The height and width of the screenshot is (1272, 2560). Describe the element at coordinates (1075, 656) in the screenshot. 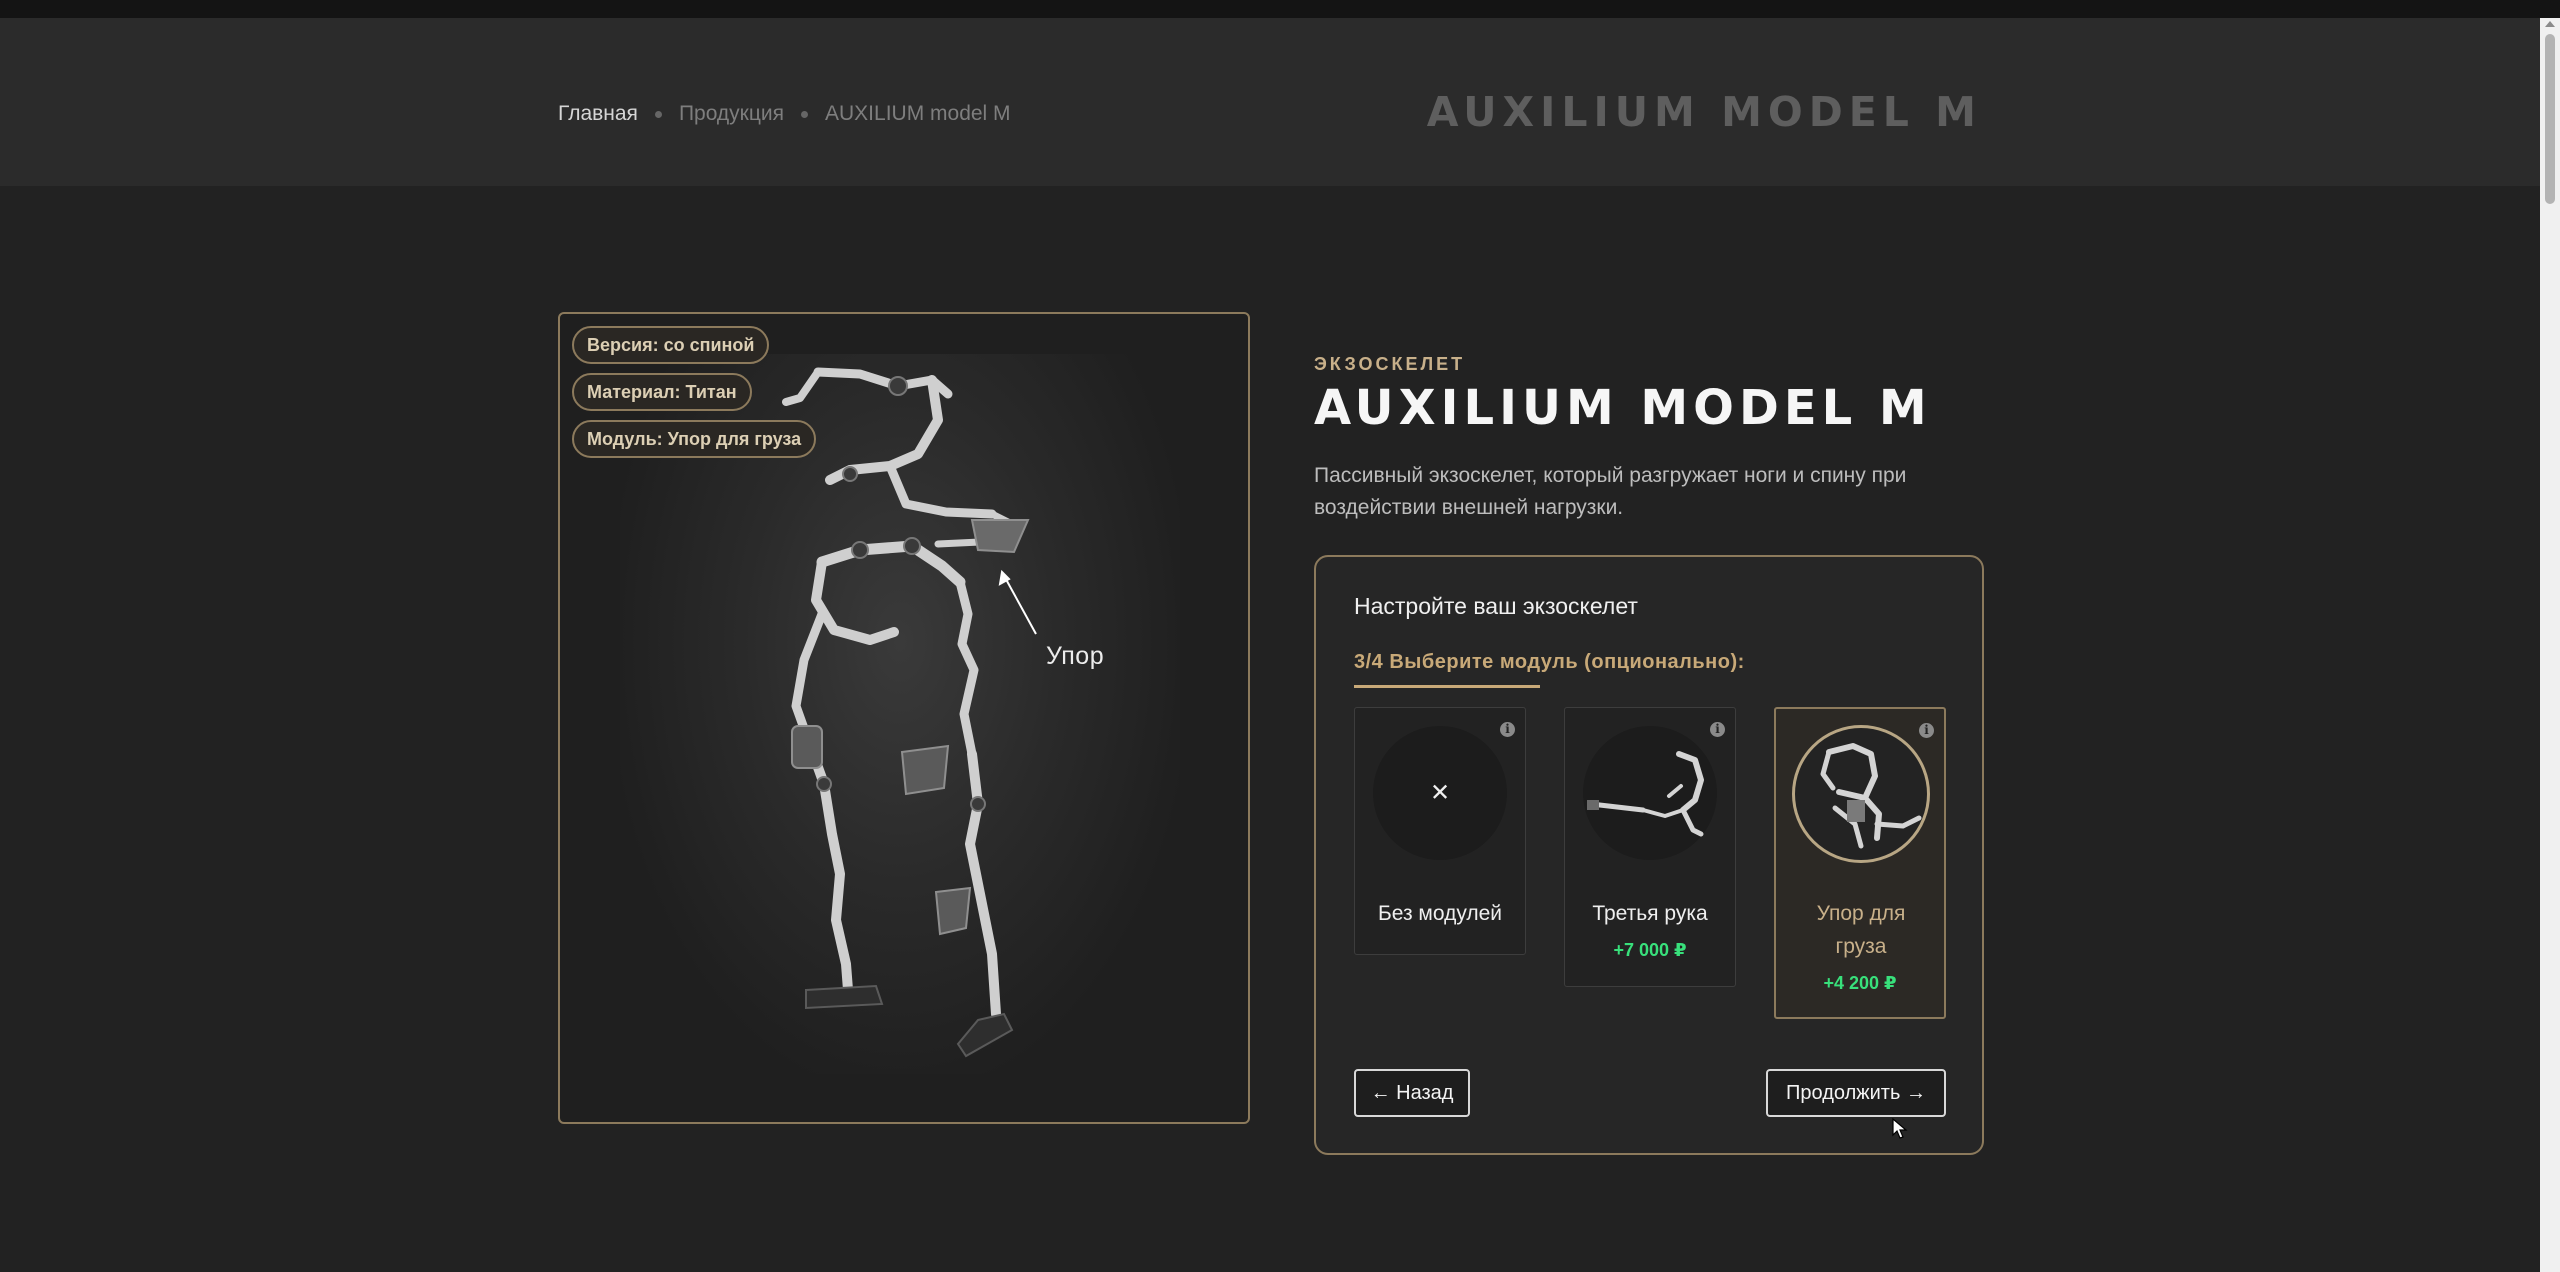

I see `callout-label: Упор` at that location.